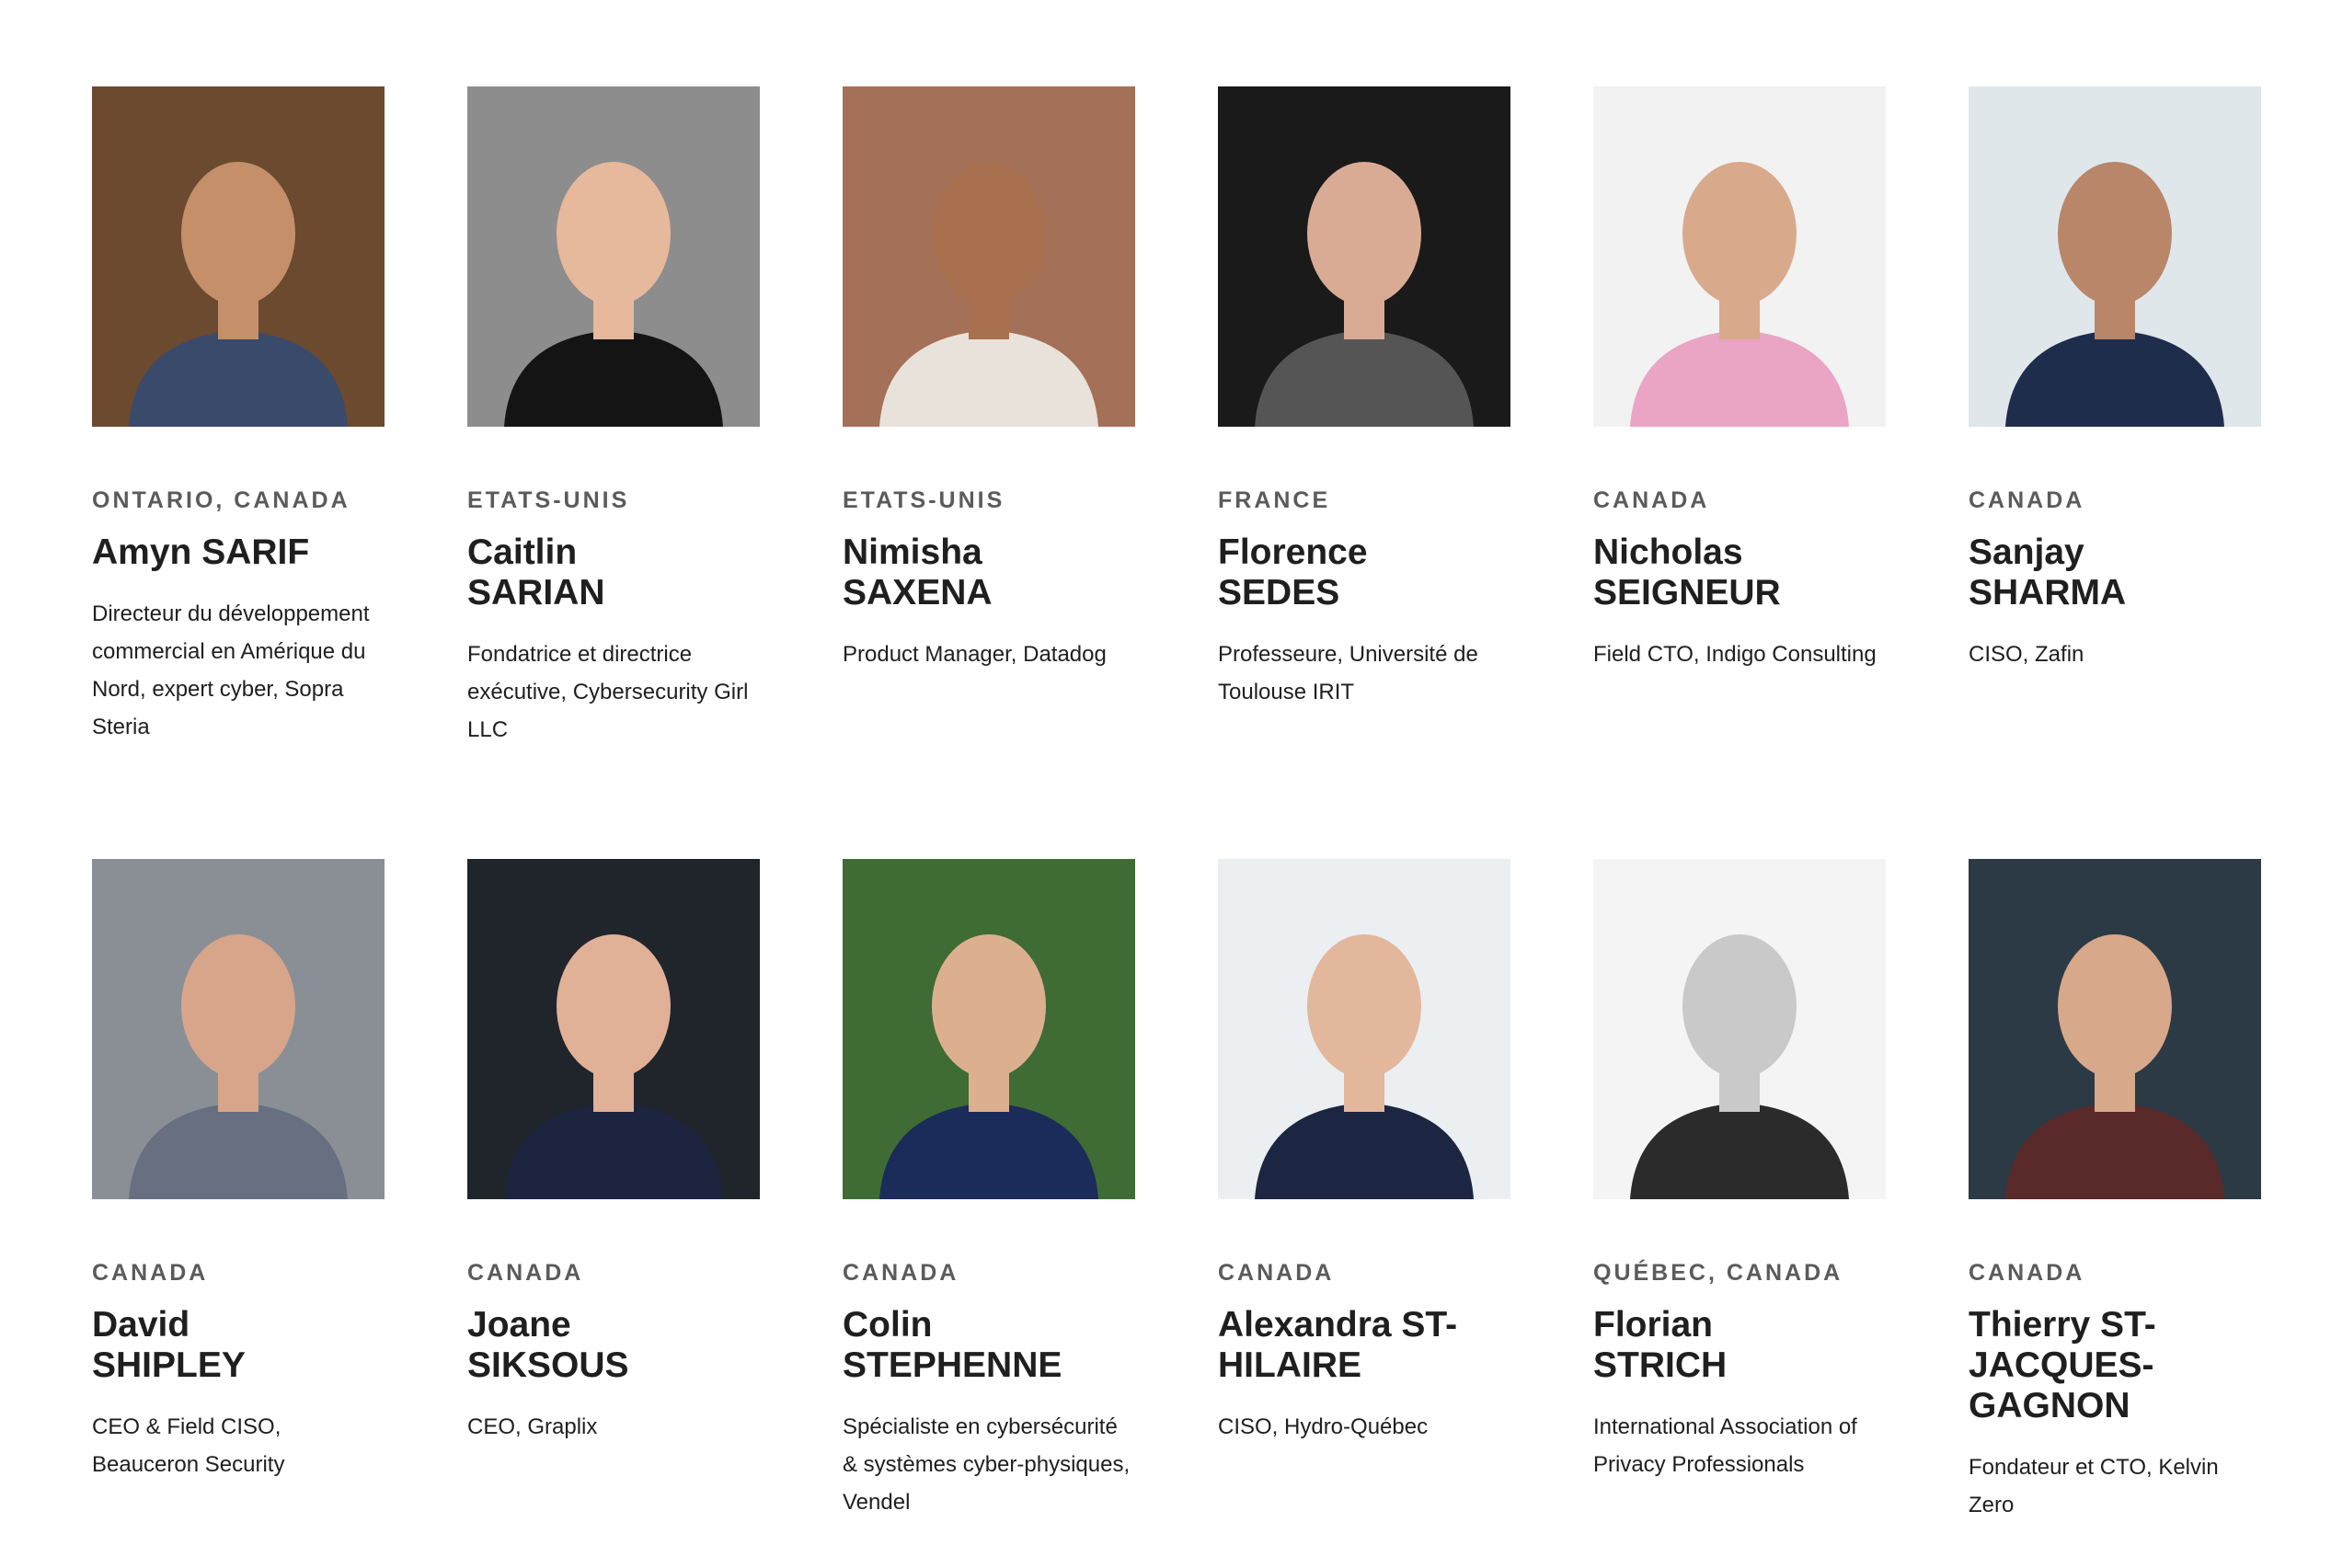 The height and width of the screenshot is (1568, 2331). What do you see at coordinates (1653, 1325) in the screenshot?
I see `speaker-first-name: Florian` at bounding box center [1653, 1325].